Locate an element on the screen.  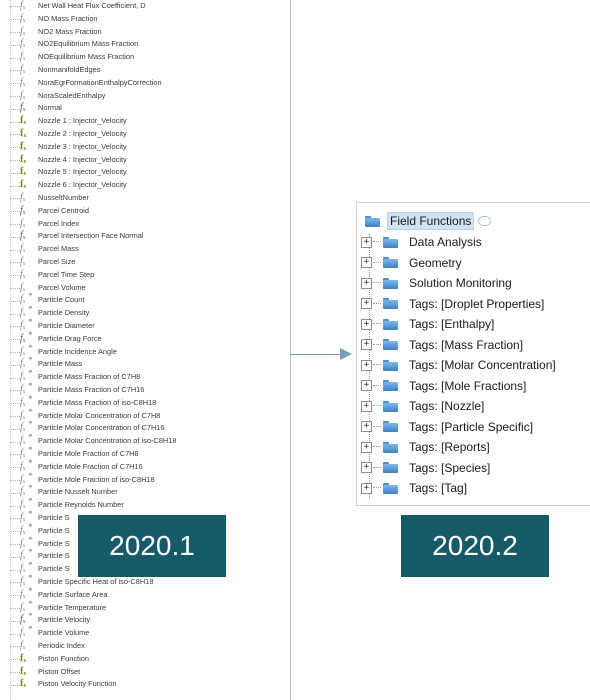
list-item: fxParticle Density is located at coordinates (145, 311).